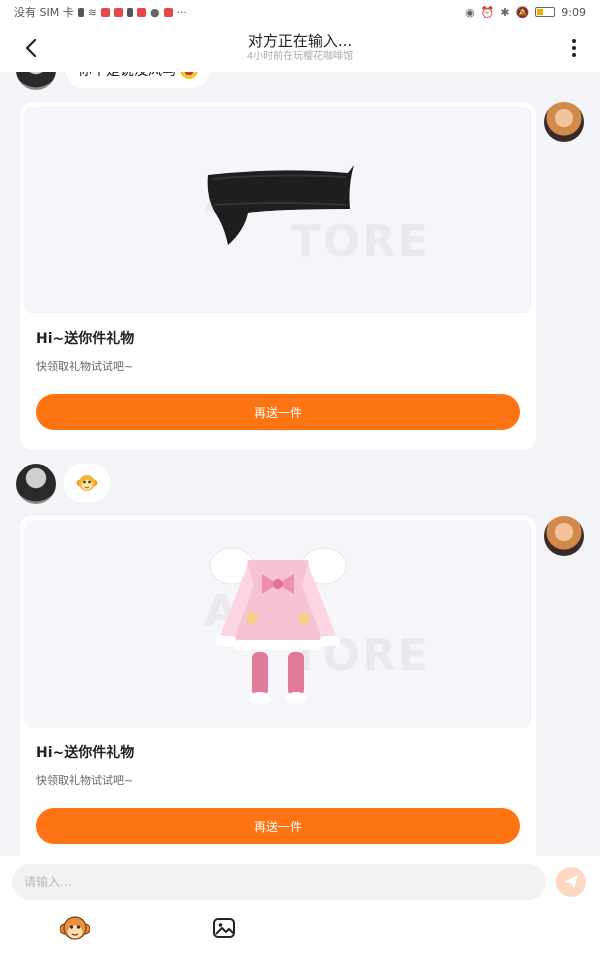 This screenshot has height=960, width=600. What do you see at coordinates (127, 76) in the screenshot?
I see `message-text: 你不是说没风乌` at bounding box center [127, 76].